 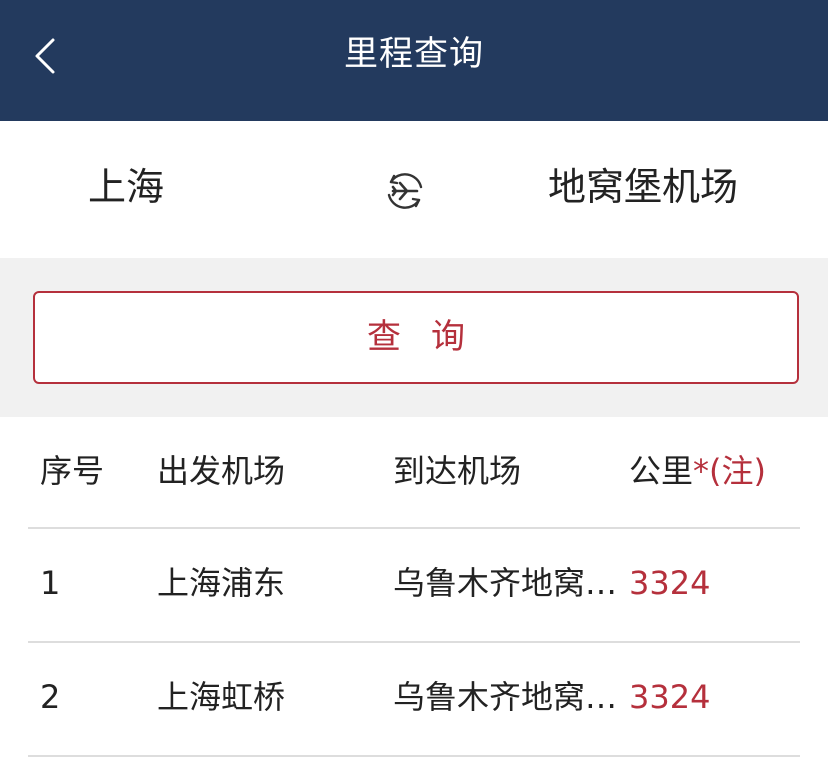 What do you see at coordinates (126, 189) in the screenshot?
I see `departure-city: 上海` at bounding box center [126, 189].